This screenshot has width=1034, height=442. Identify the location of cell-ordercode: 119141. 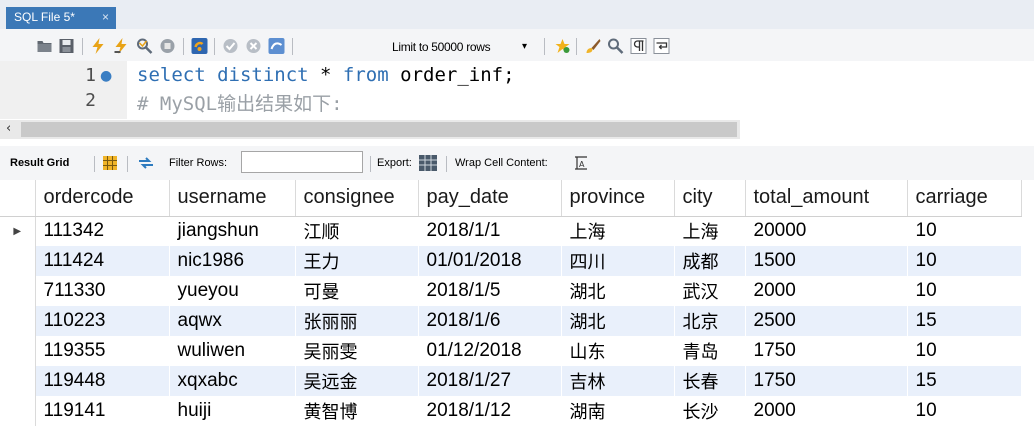
(102, 411).